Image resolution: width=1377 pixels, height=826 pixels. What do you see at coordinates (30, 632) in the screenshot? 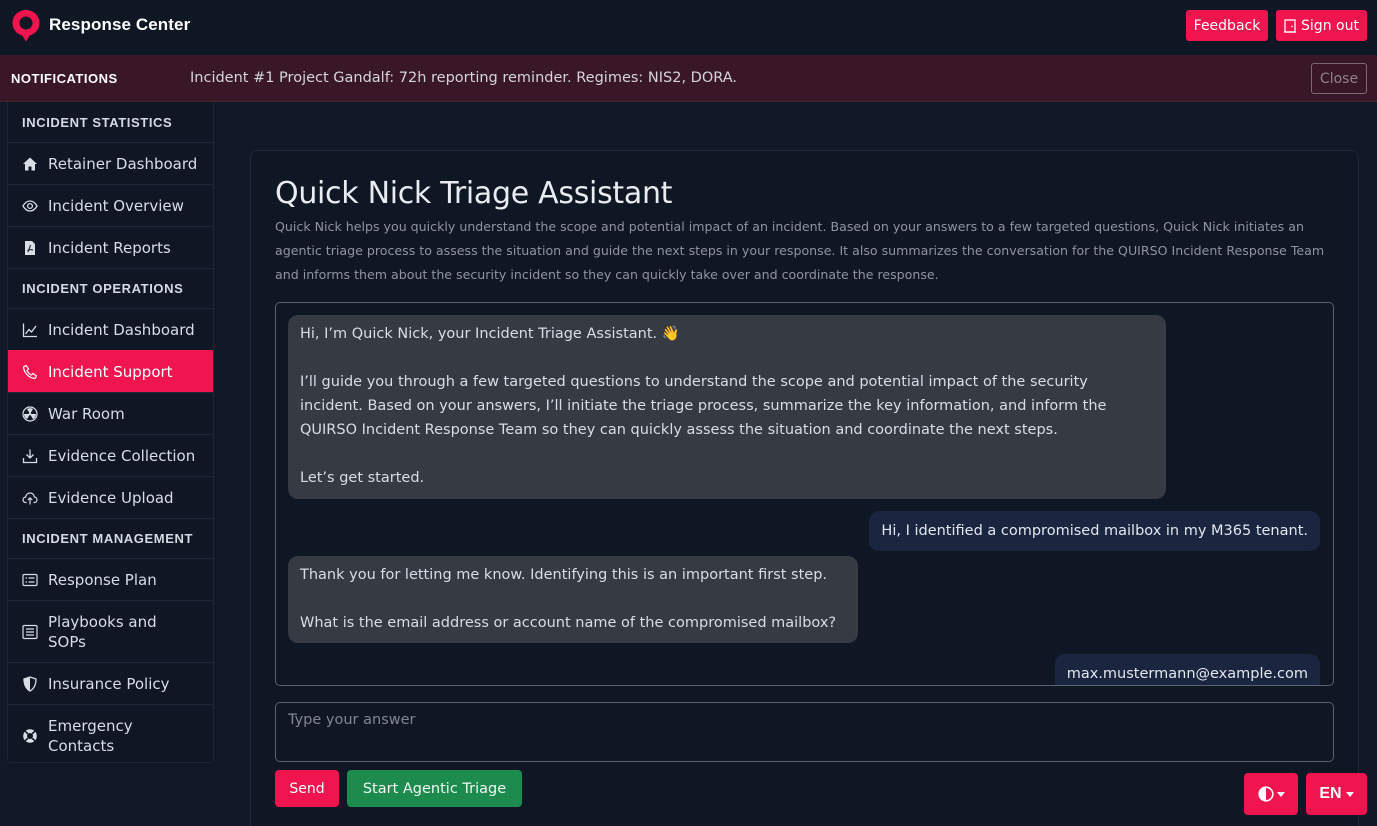
I see `text-list-icon` at bounding box center [30, 632].